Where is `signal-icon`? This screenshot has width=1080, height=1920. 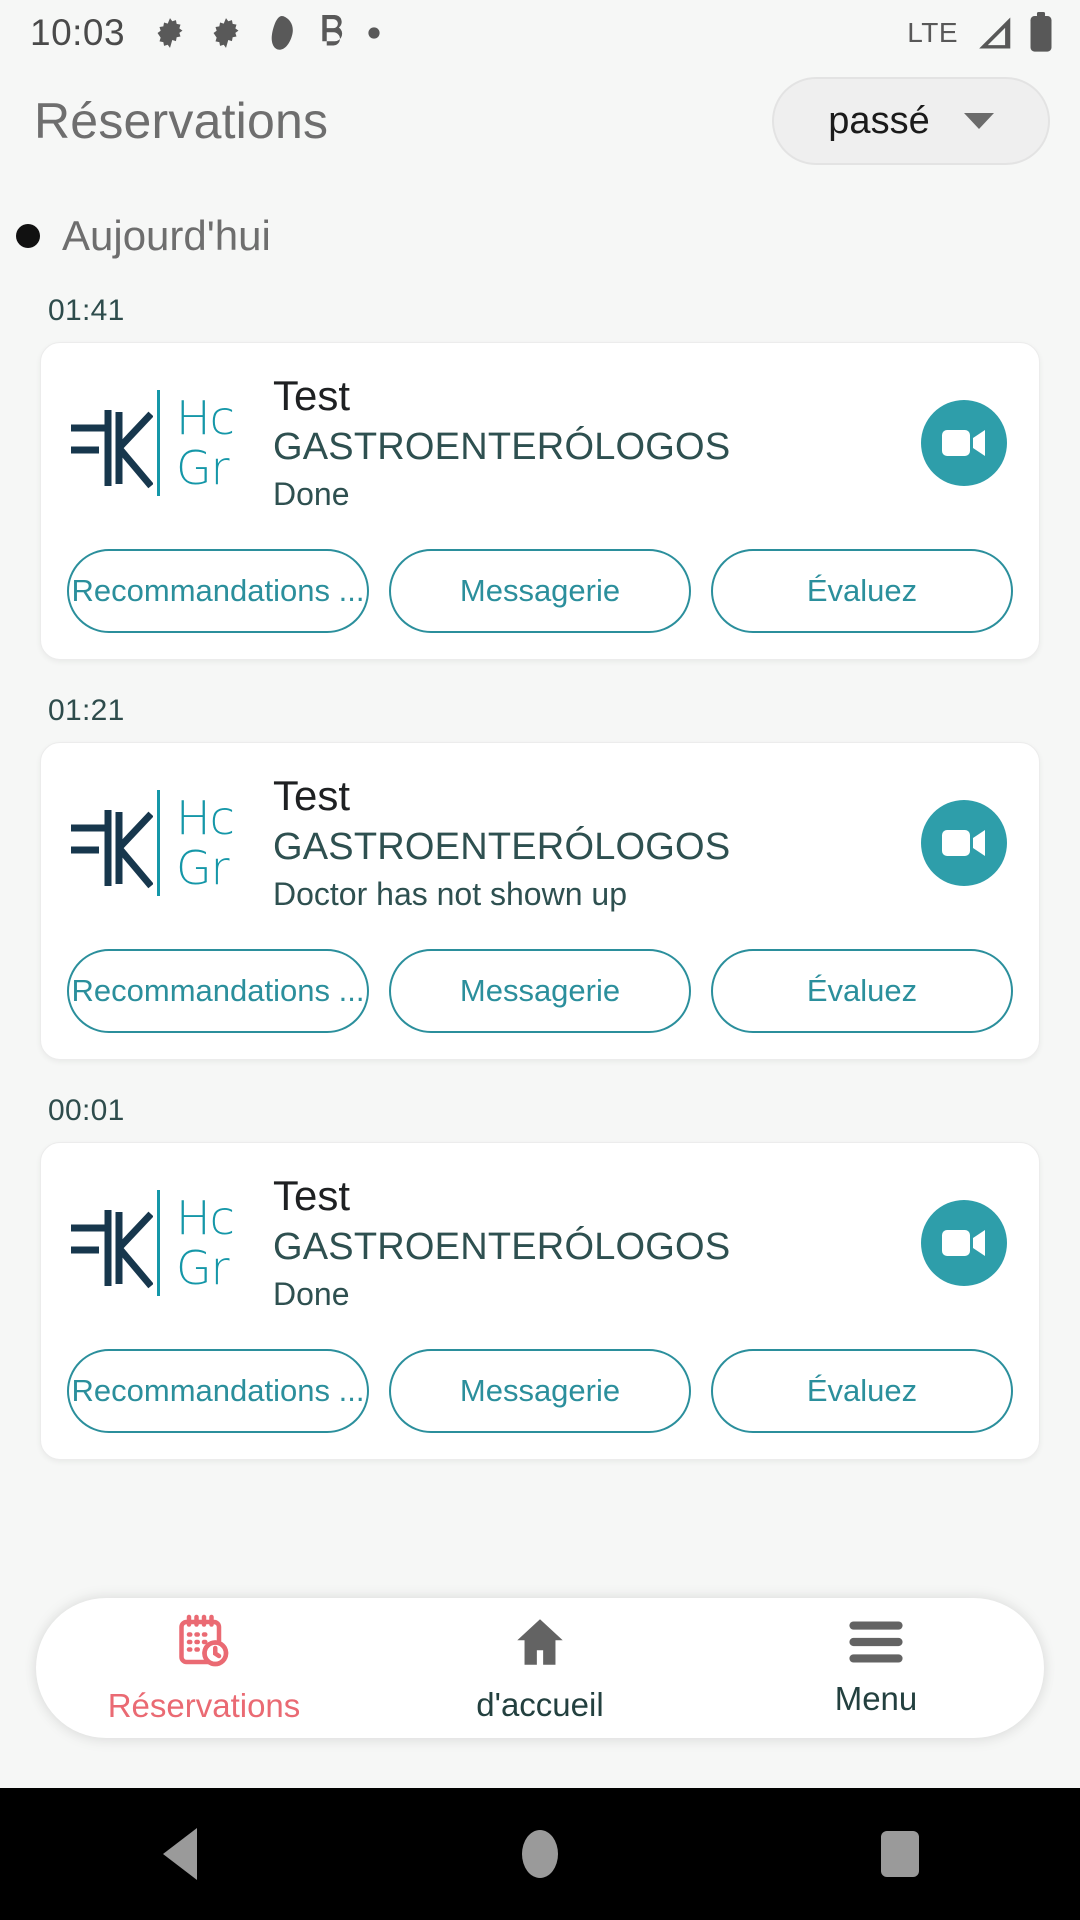 signal-icon is located at coordinates (993, 33).